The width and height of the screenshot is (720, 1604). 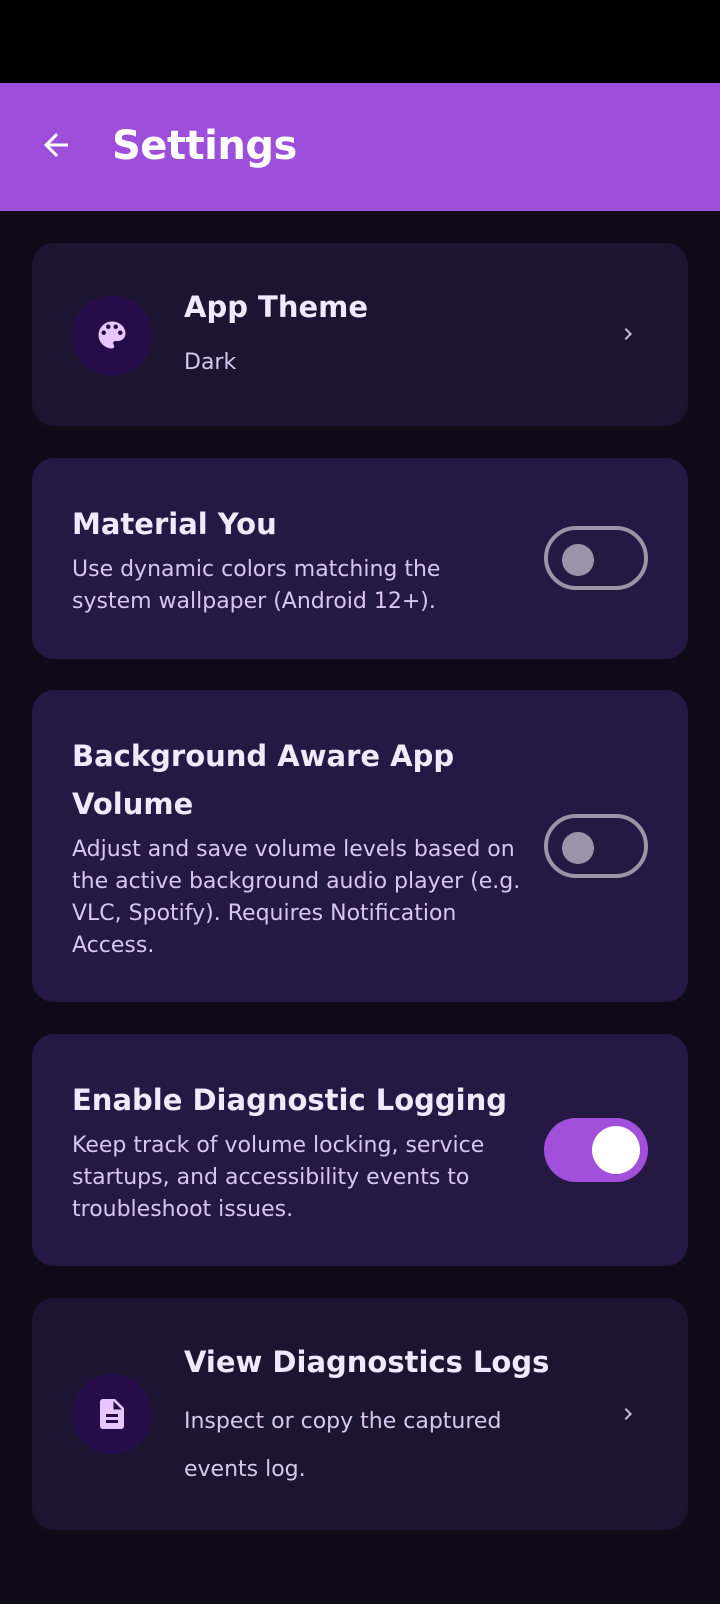 What do you see at coordinates (596, 558) in the screenshot?
I see `material-you-switch` at bounding box center [596, 558].